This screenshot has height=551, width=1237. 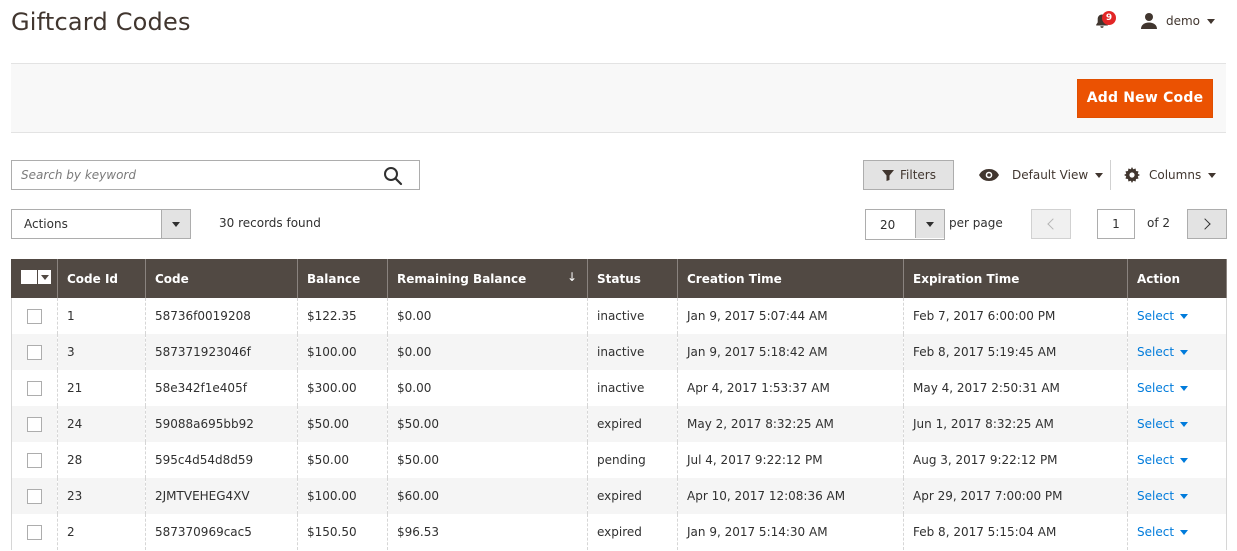 What do you see at coordinates (101, 424) in the screenshot?
I see `cell-code-id: 24` at bounding box center [101, 424].